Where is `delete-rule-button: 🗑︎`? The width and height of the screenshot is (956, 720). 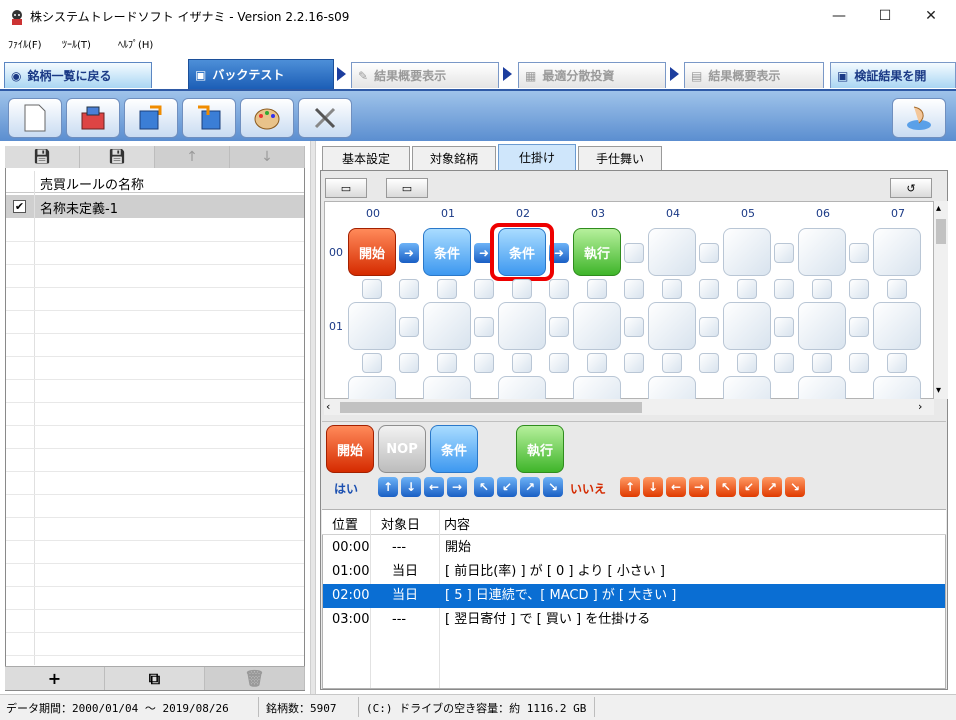
delete-rule-button: 🗑︎ is located at coordinates (255, 678).